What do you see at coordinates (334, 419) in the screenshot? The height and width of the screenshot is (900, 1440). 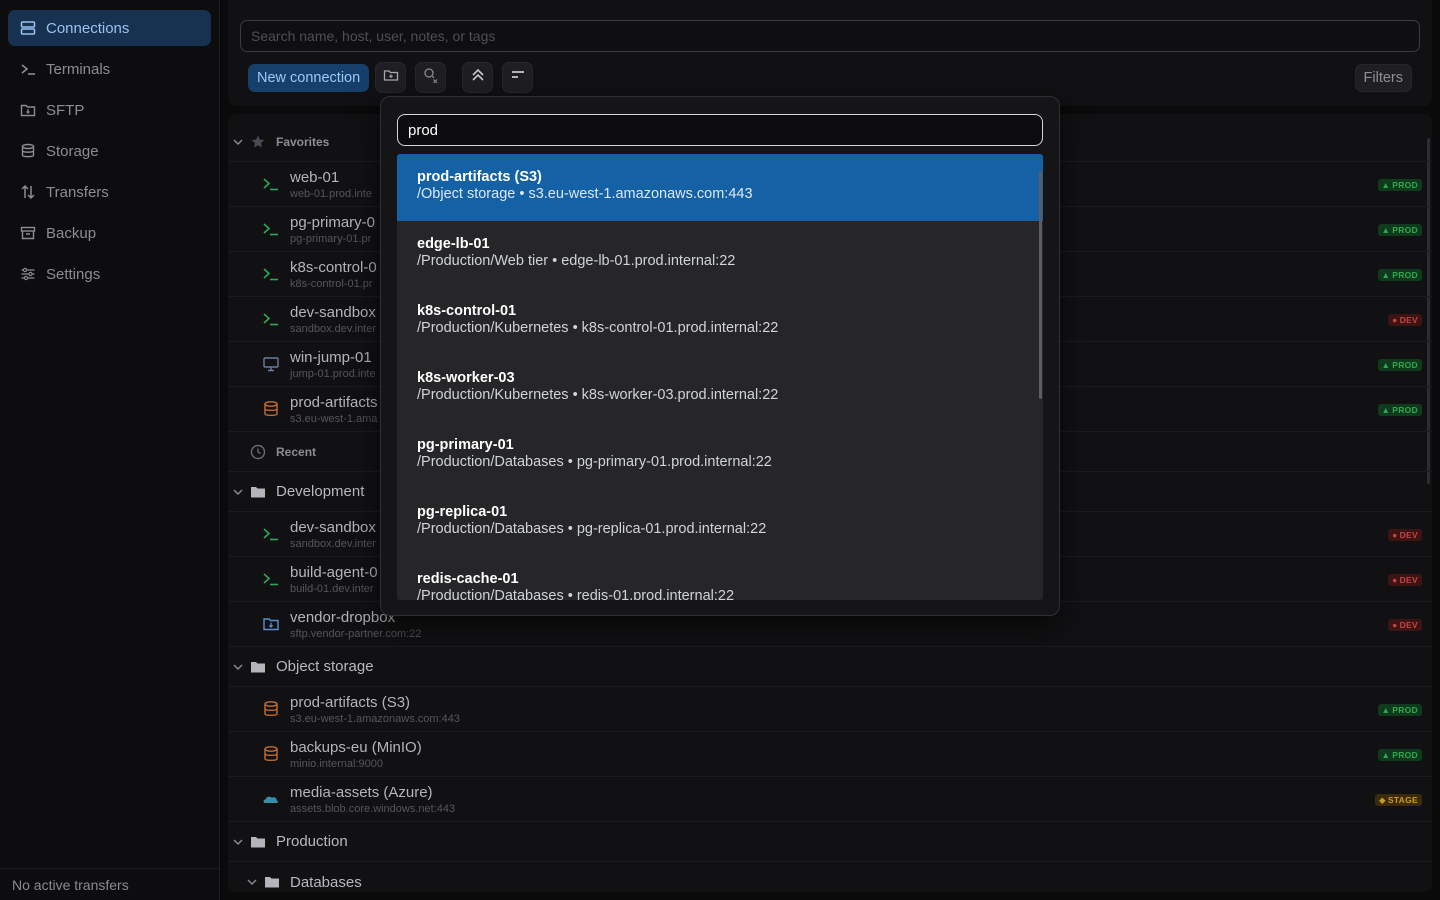 I see `connection-host: s3.eu-west-1.ama` at bounding box center [334, 419].